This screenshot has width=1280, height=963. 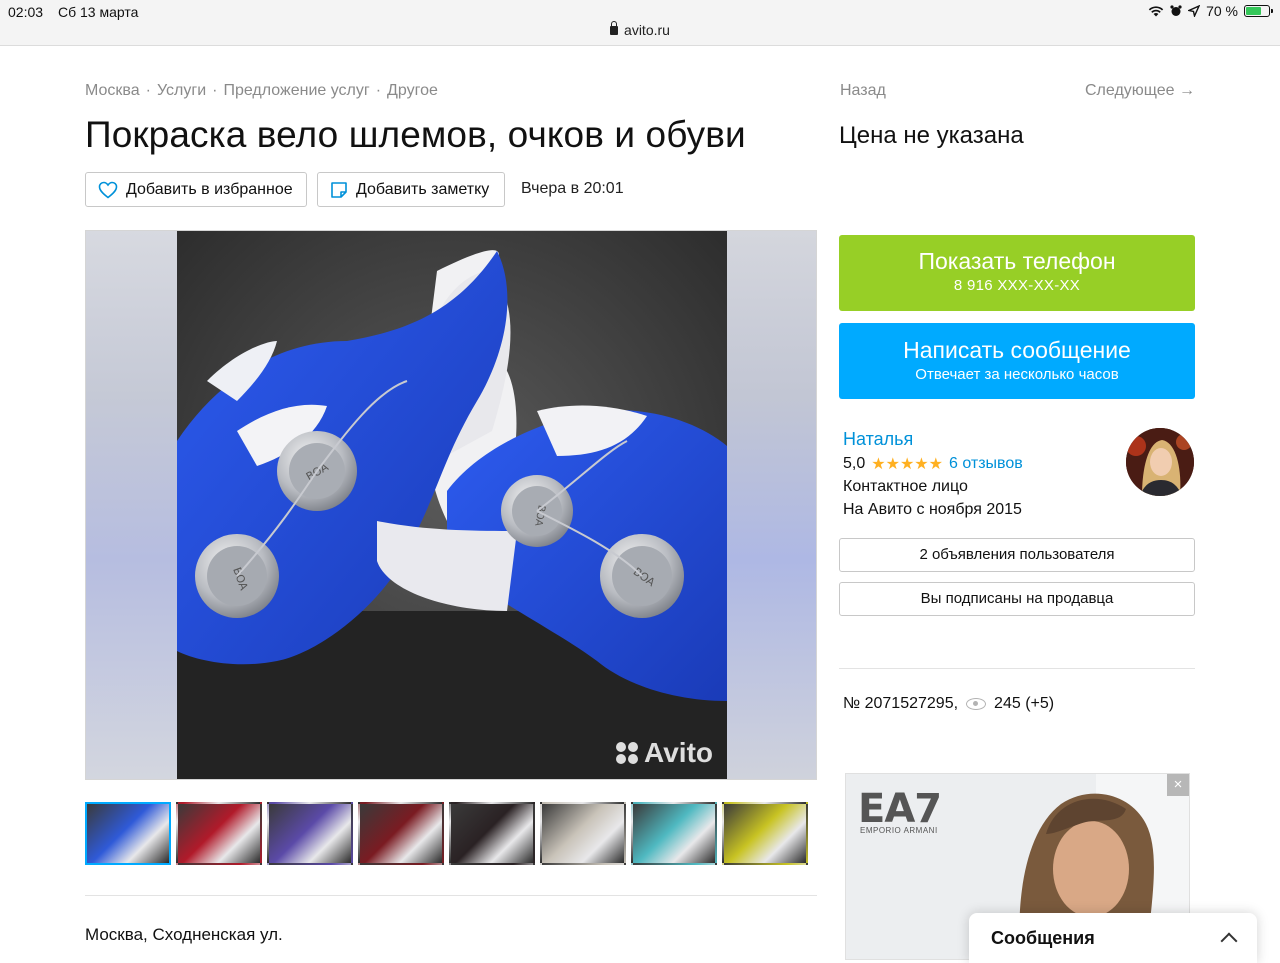 I want to click on avatar-image, so click(x=1160, y=462).